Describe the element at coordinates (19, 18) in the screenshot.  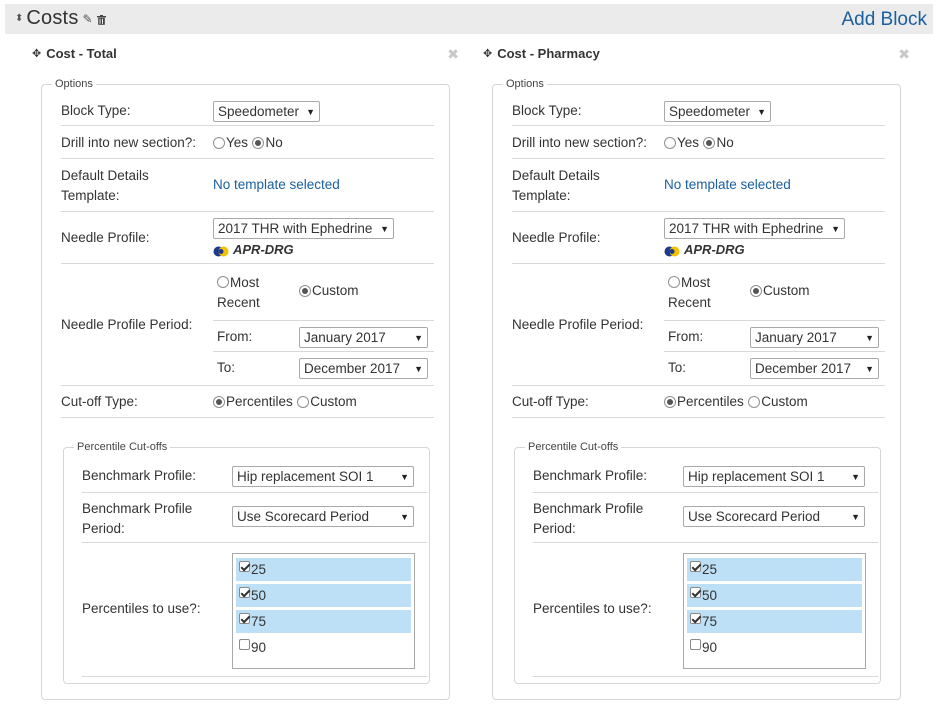
I see `sort-arrows-icon: ⬍` at that location.